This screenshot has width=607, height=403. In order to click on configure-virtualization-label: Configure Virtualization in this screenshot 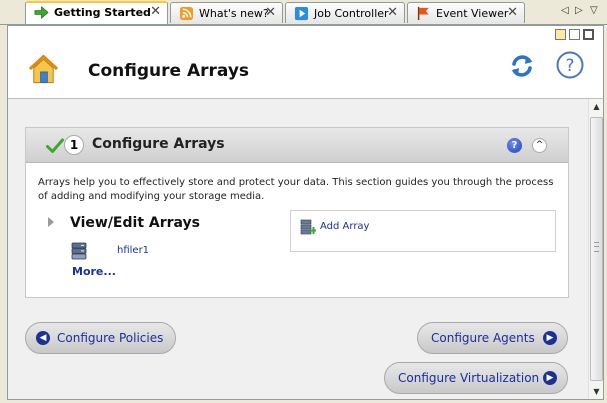, I will do `click(469, 378)`.